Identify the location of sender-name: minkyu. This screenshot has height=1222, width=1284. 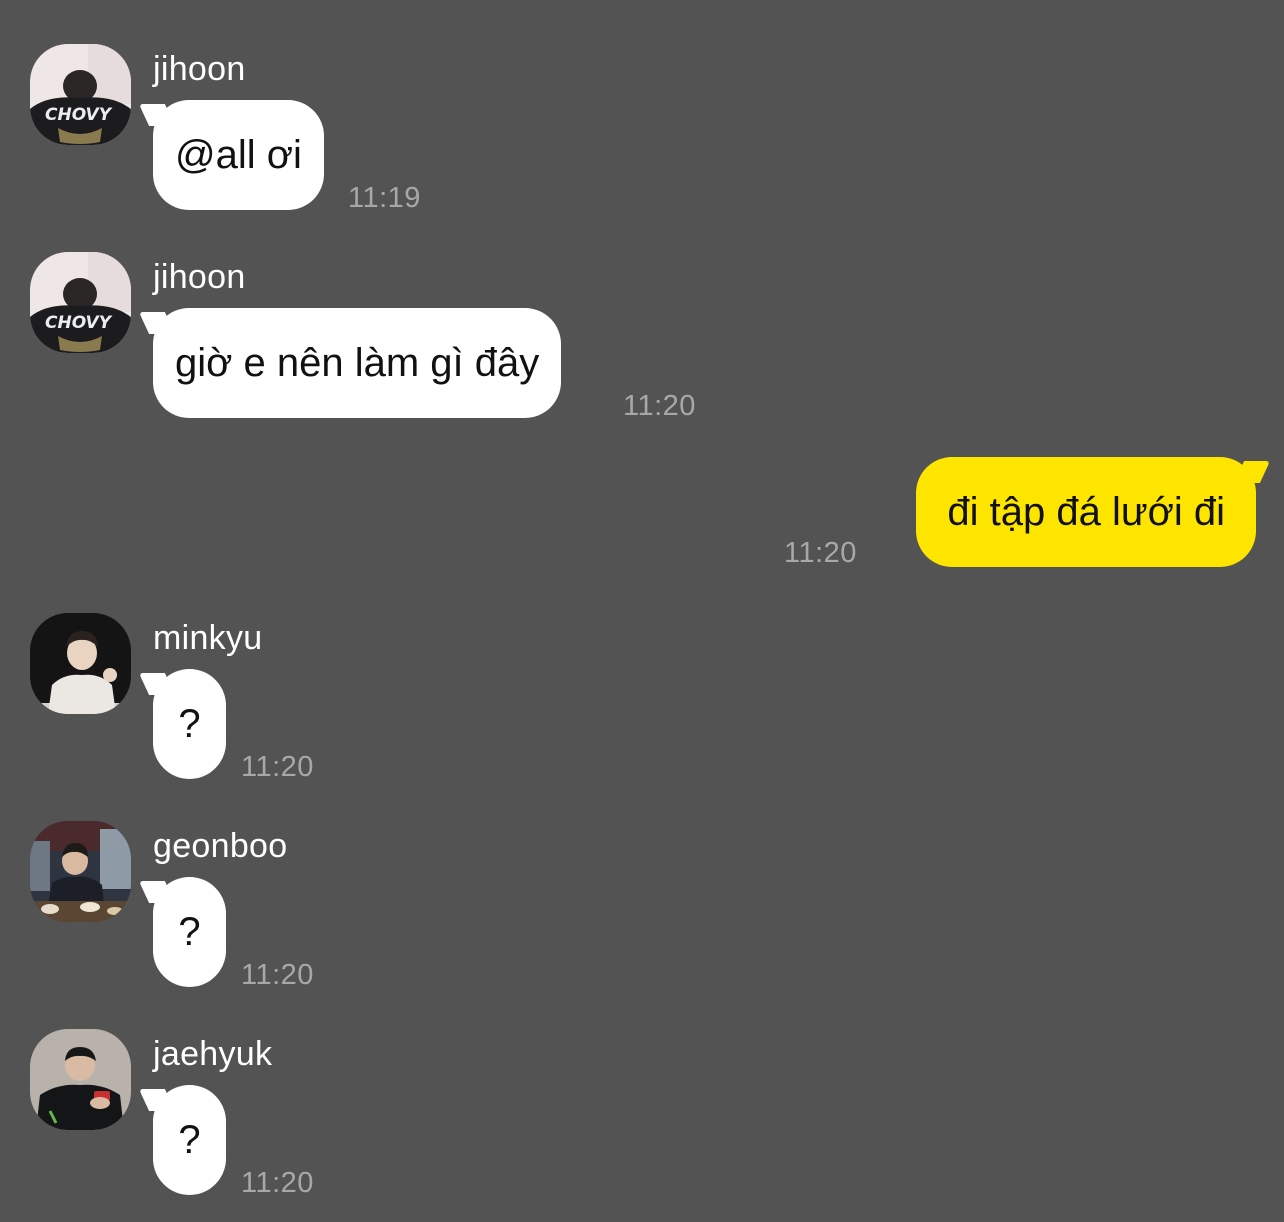
(208, 638).